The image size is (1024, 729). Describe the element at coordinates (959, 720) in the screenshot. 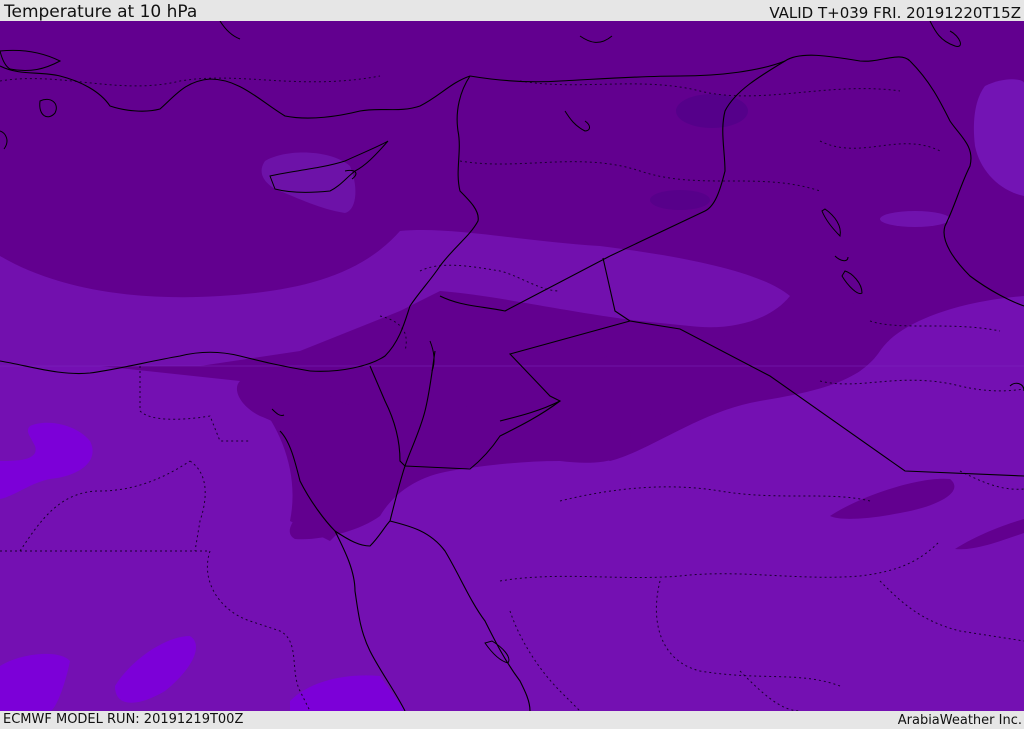

I see `credit-text: ArabiaWeather Inc.` at that location.